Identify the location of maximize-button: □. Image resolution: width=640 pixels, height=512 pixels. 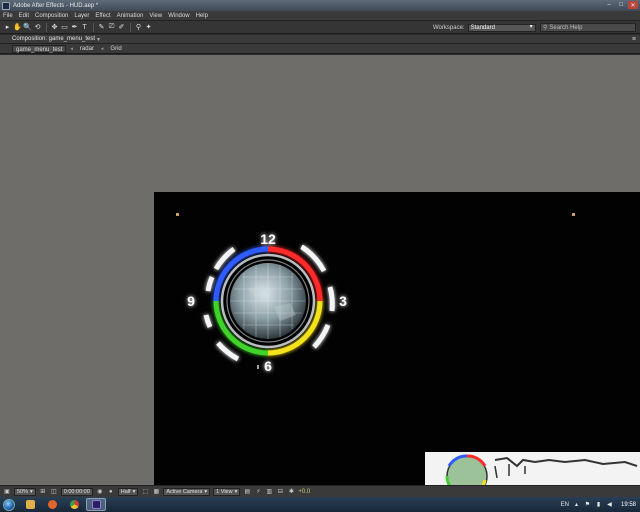
(621, 5).